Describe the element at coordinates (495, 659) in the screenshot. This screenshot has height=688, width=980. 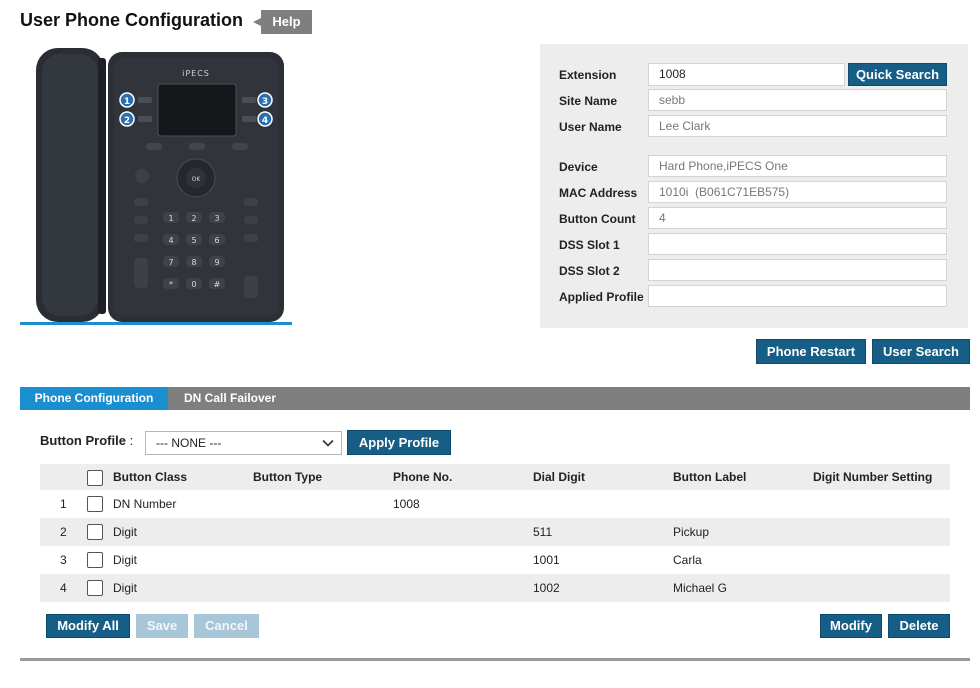
I see `bottom-divider` at that location.